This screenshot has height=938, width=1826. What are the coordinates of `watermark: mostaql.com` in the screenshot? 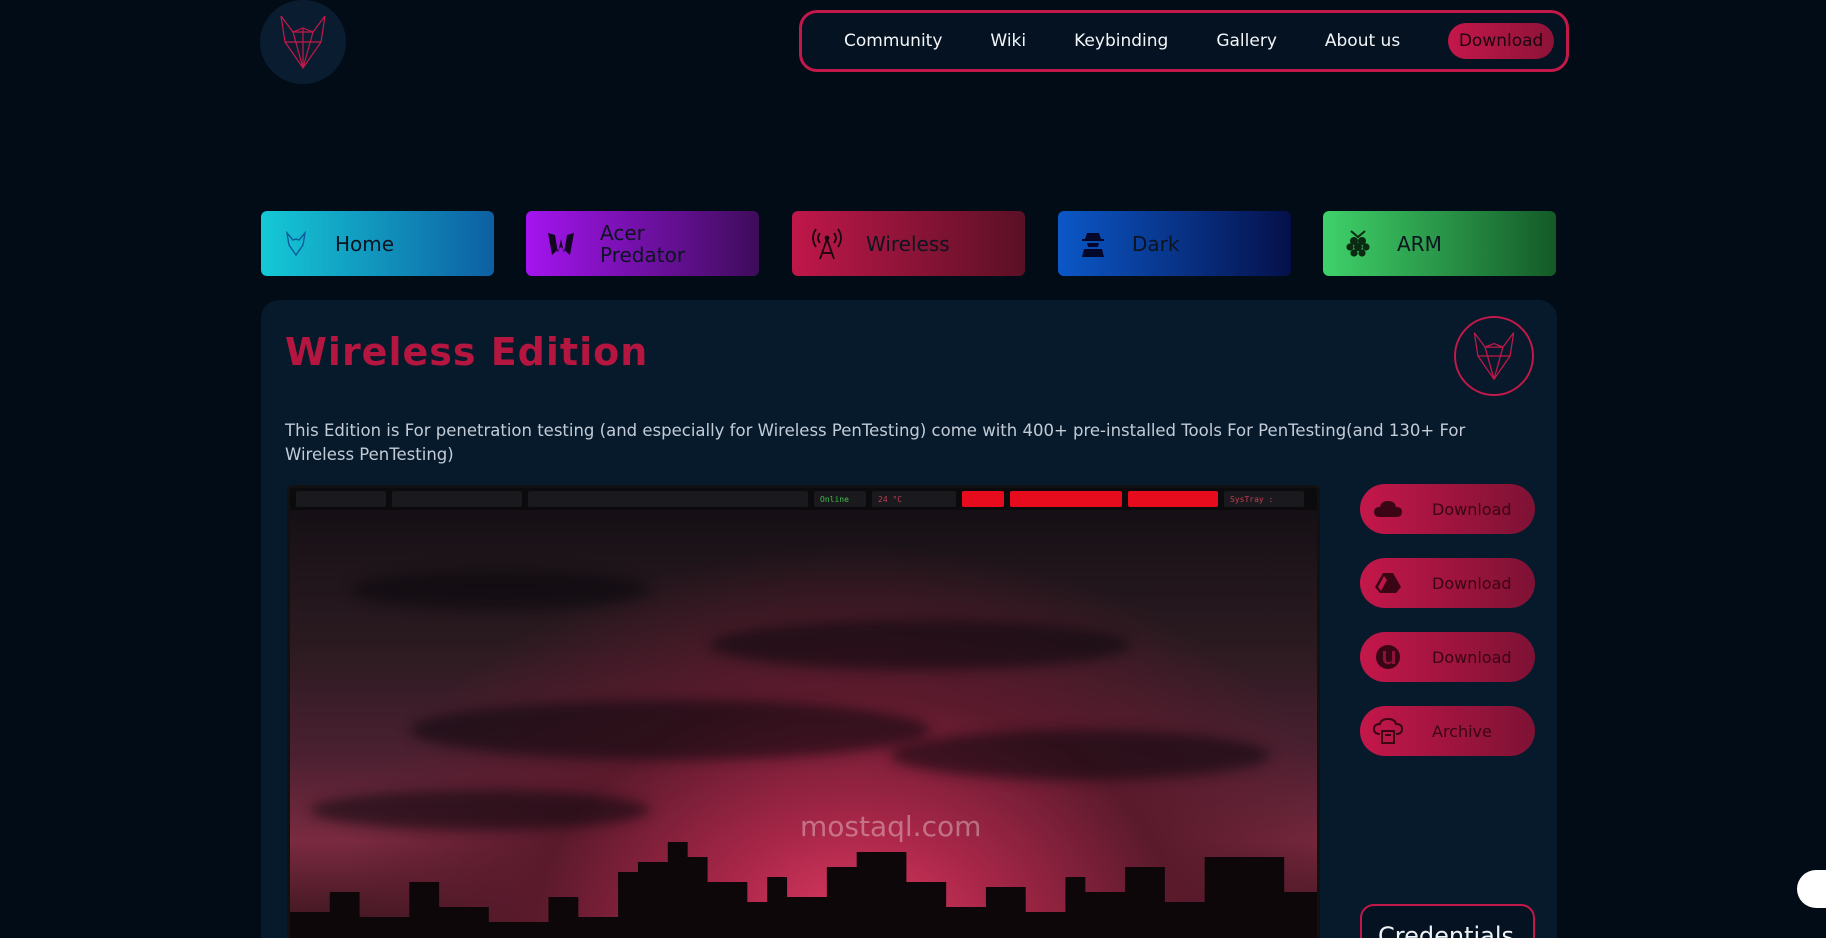 It's located at (891, 826).